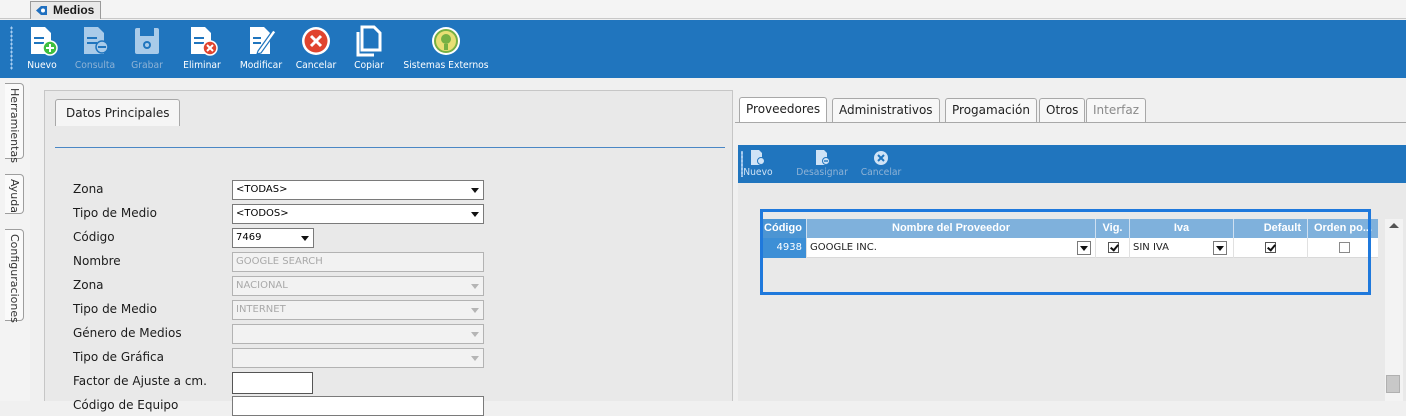 Image resolution: width=1406 pixels, height=416 pixels. What do you see at coordinates (358, 406) in the screenshot?
I see `codigo-equipo-input` at bounding box center [358, 406].